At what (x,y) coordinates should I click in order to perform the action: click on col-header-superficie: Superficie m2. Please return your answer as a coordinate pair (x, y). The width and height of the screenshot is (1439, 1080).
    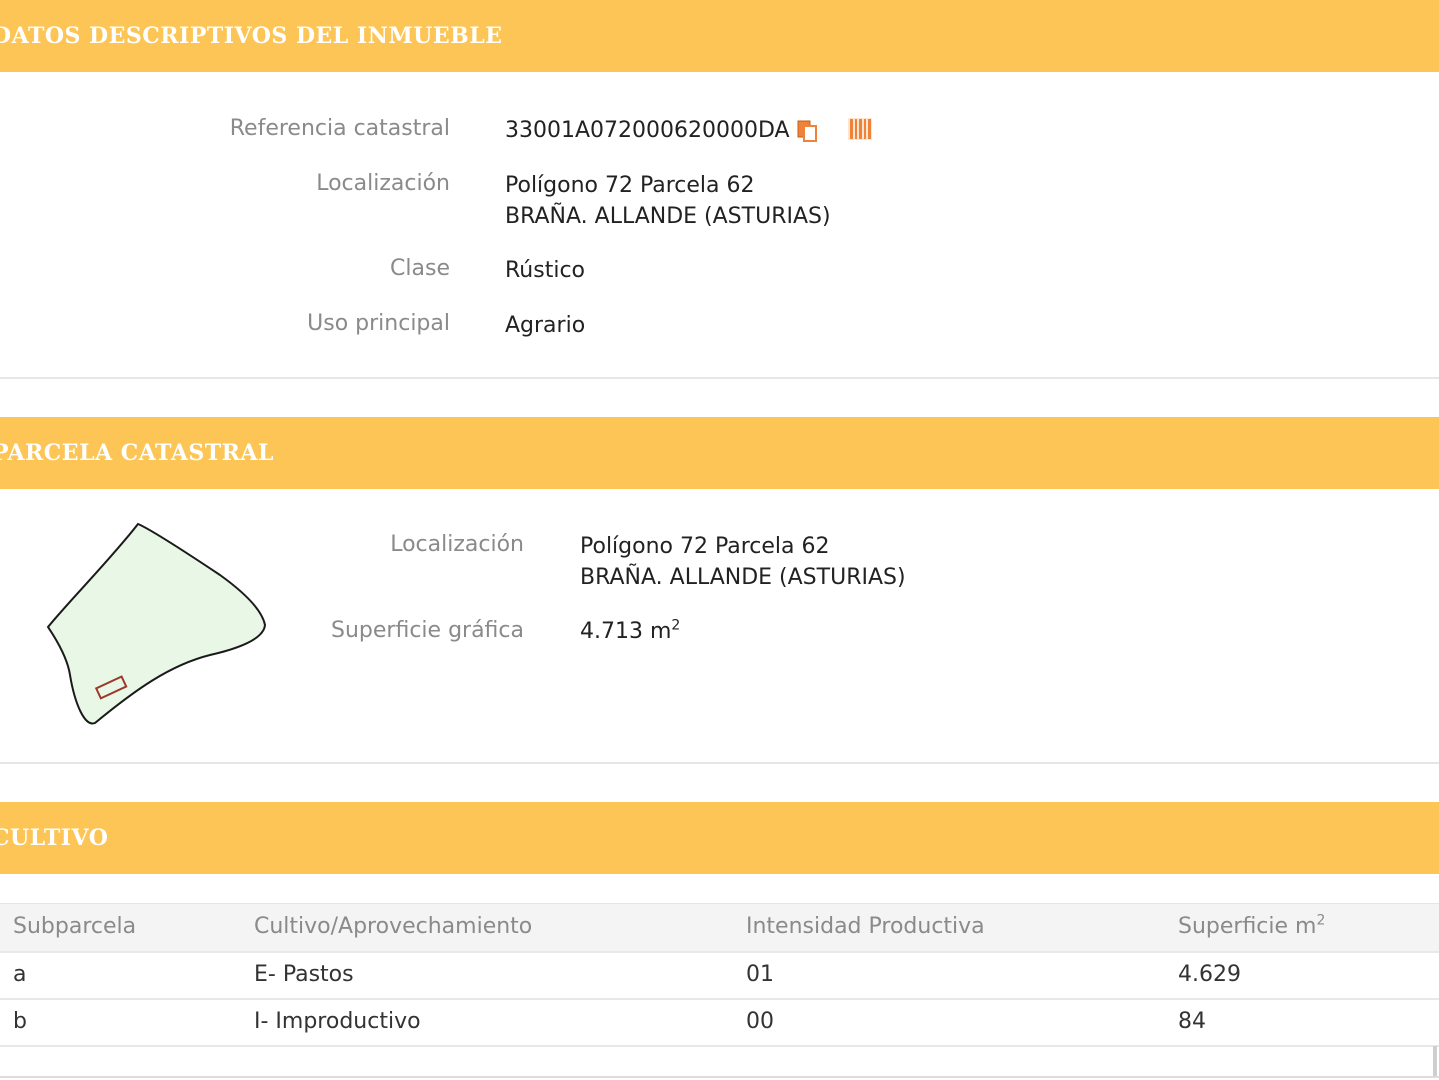
    Looking at the image, I should click on (1251, 926).